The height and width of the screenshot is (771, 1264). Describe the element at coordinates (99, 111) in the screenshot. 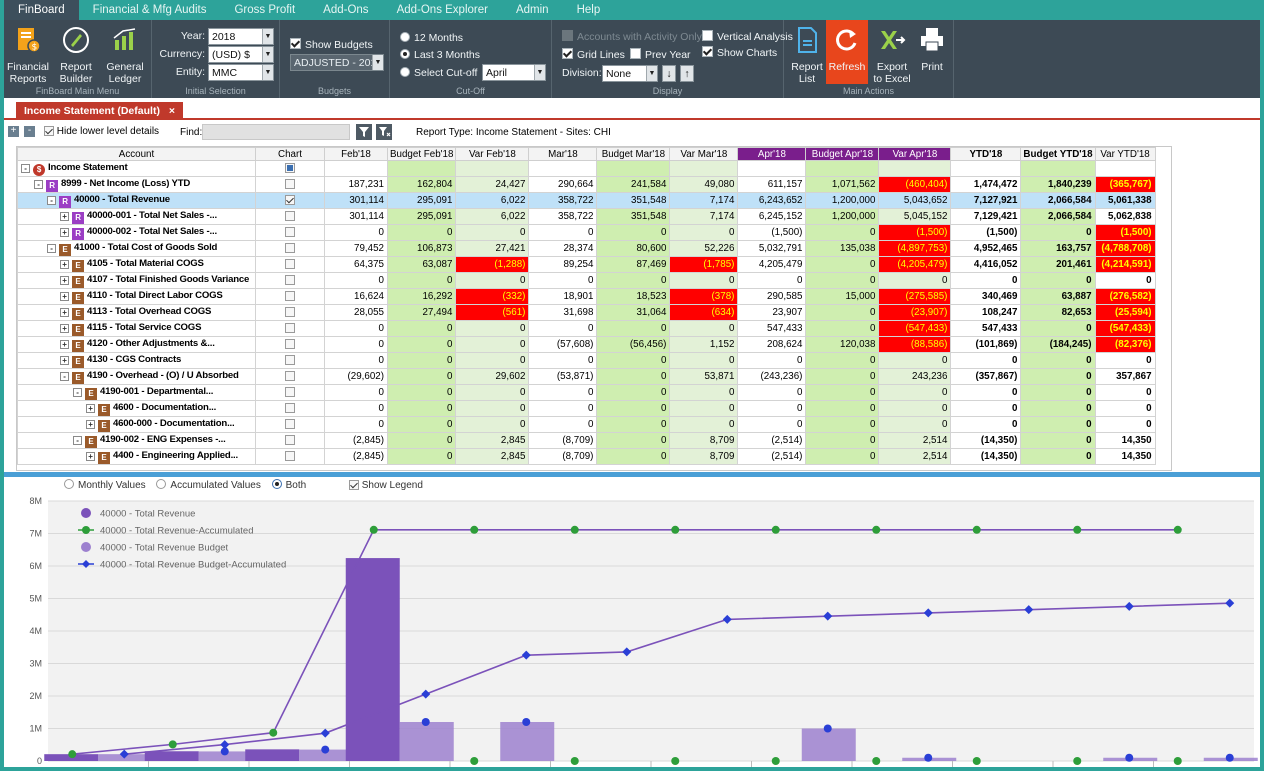

I see `tab-income-statement: Income Statement (Default) ×` at that location.